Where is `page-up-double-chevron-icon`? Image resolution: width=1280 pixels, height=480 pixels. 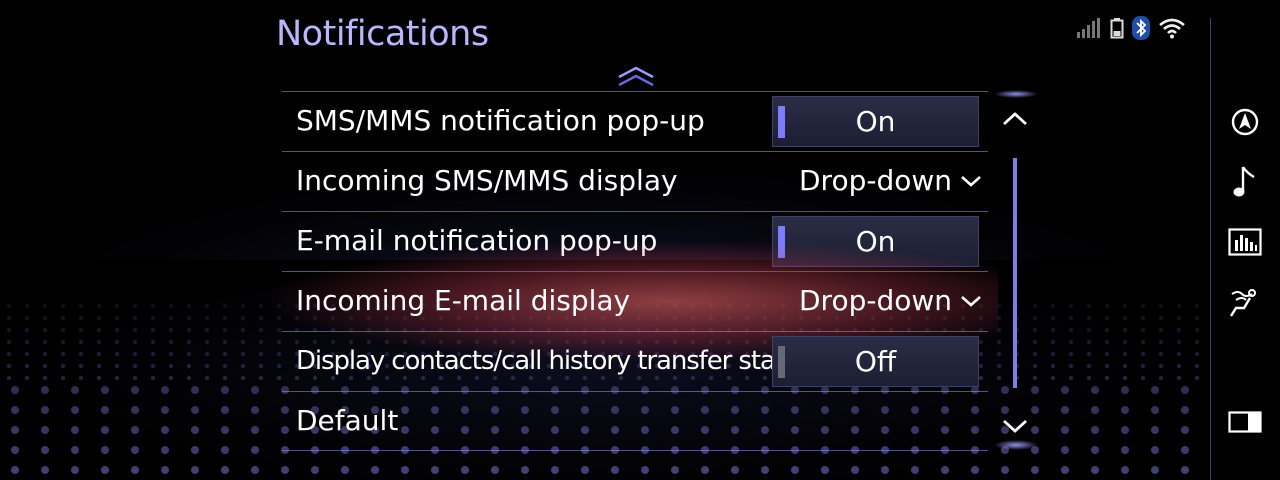 page-up-double-chevron-icon is located at coordinates (636, 78).